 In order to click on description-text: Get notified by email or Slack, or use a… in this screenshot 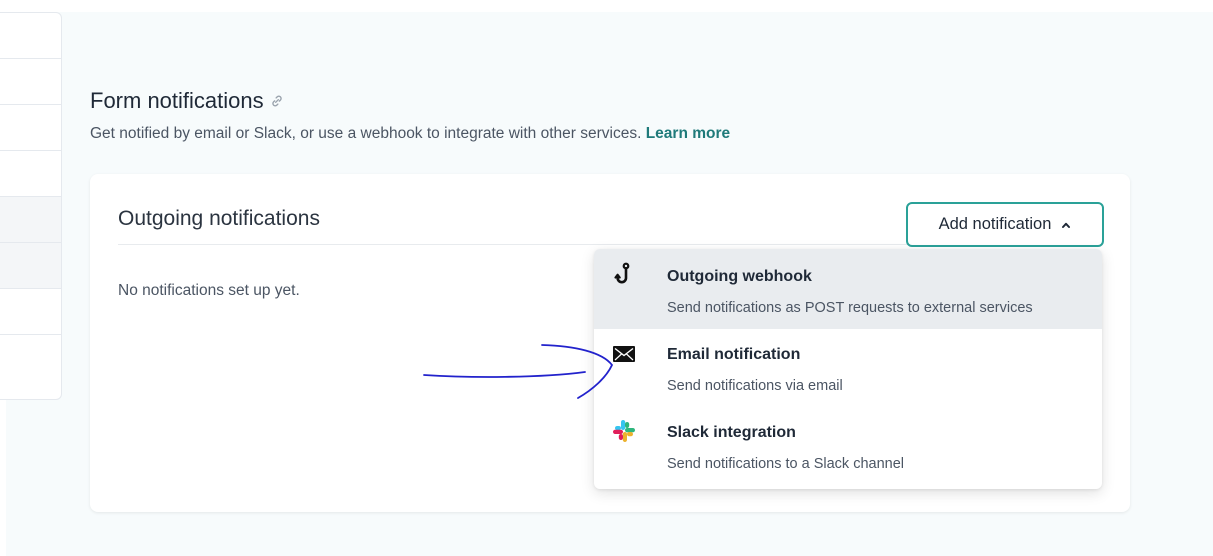, I will do `click(366, 133)`.